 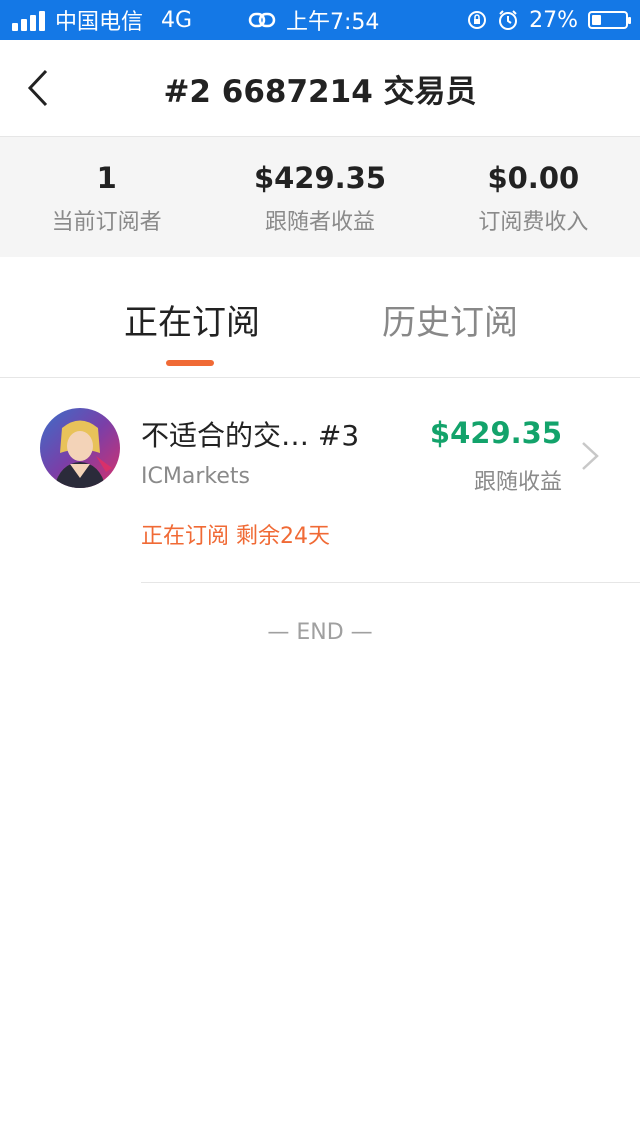 What do you see at coordinates (333, 22) in the screenshot?
I see `clock-label: 上午7:54` at bounding box center [333, 22].